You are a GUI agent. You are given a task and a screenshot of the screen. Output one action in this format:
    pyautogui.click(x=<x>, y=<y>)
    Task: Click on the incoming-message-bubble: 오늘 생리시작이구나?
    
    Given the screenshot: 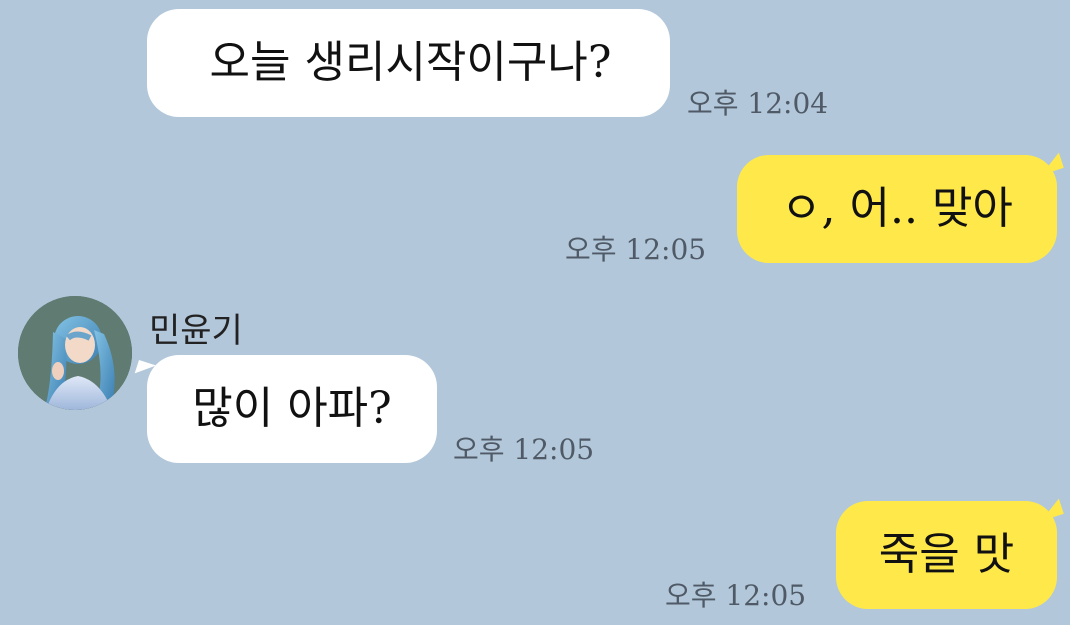 What is the action you would take?
    pyautogui.click(x=408, y=63)
    